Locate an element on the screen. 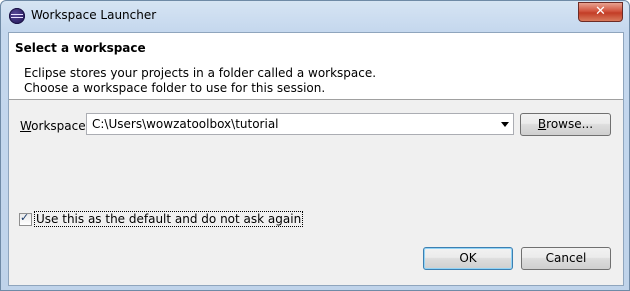  eclipse-icon is located at coordinates (17, 16).